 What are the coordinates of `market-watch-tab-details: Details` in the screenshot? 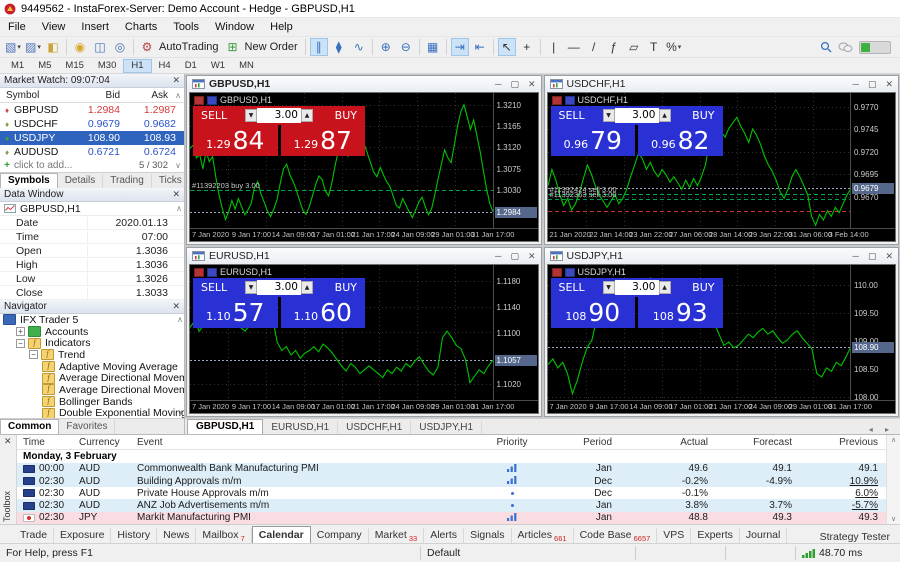 It's located at (81, 181).